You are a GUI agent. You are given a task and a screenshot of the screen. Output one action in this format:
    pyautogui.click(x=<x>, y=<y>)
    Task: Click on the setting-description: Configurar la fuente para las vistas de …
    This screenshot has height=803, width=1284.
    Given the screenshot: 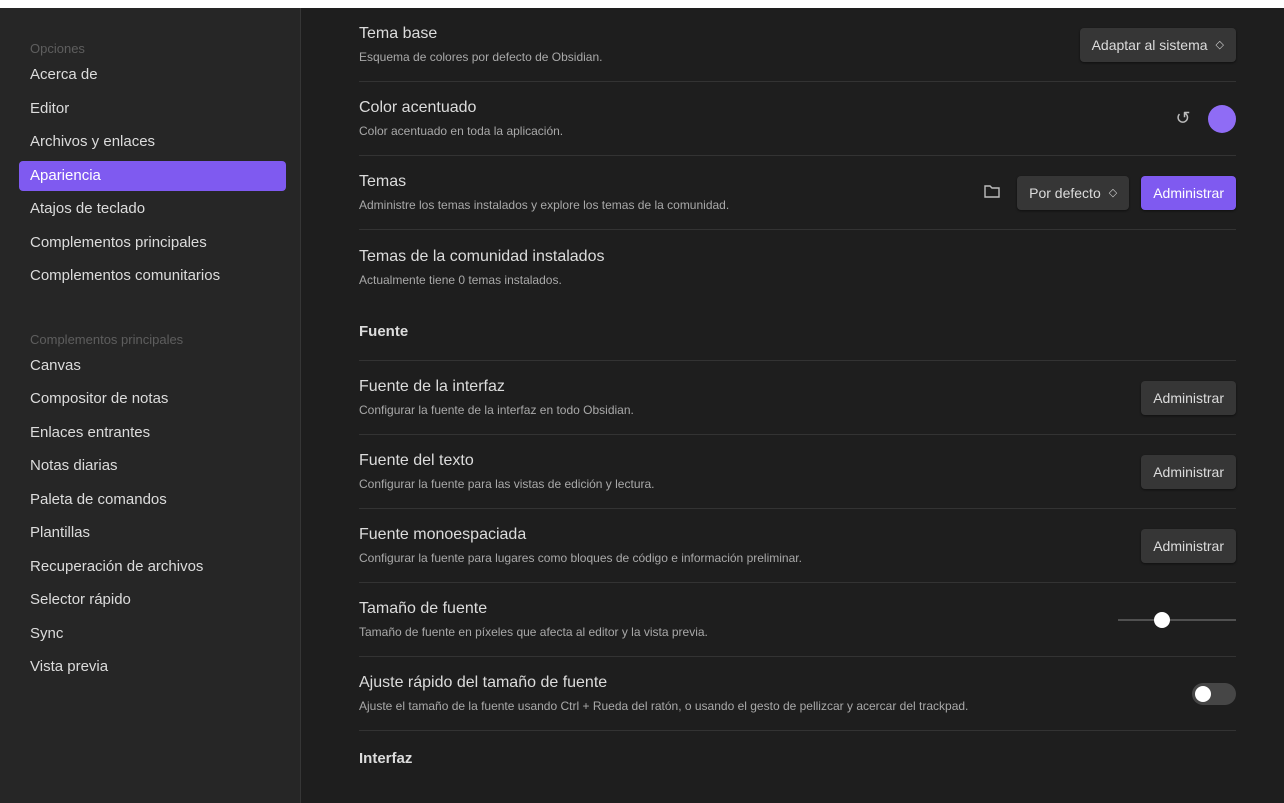 What is the action you would take?
    pyautogui.click(x=507, y=484)
    